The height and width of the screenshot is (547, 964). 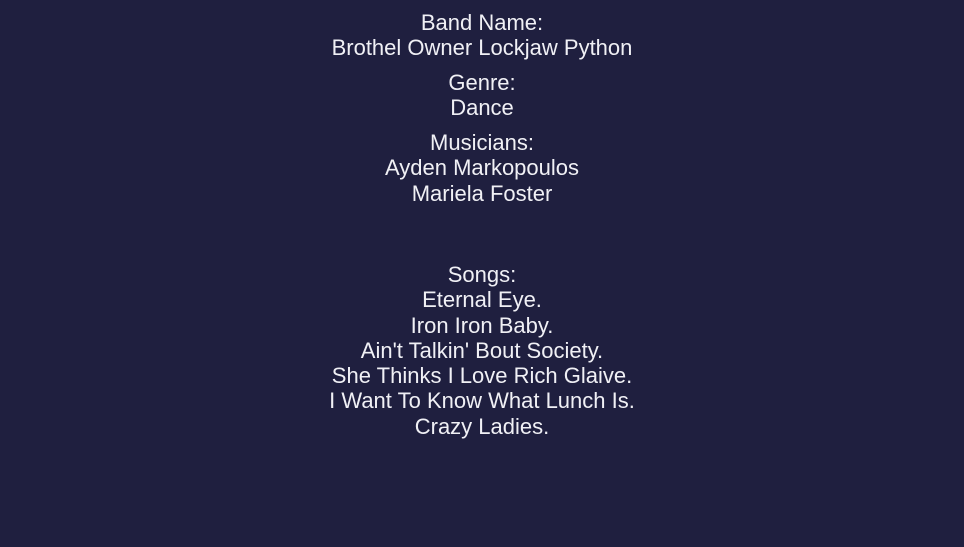 What do you see at coordinates (482, 22) in the screenshot?
I see `band-name-label: Band Name:` at bounding box center [482, 22].